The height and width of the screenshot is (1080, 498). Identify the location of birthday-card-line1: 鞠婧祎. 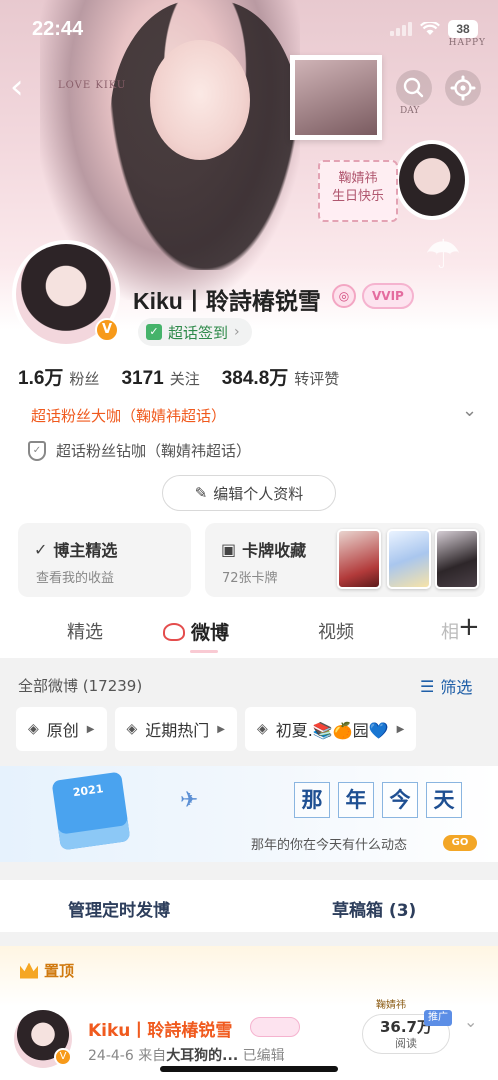
(358, 178).